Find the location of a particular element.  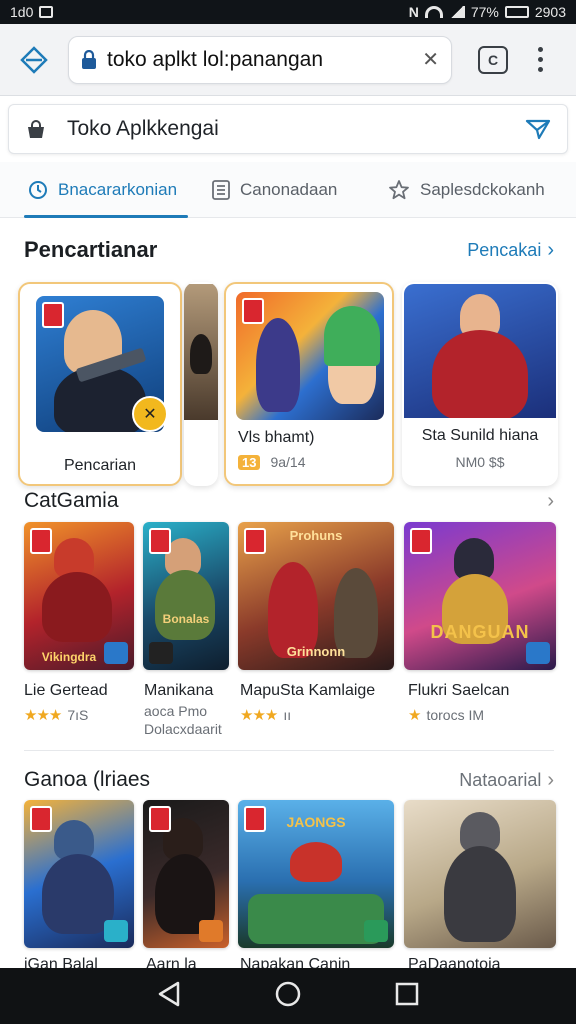

address-bar: toko aplkt lol:panangan ✕ is located at coordinates (260, 59).